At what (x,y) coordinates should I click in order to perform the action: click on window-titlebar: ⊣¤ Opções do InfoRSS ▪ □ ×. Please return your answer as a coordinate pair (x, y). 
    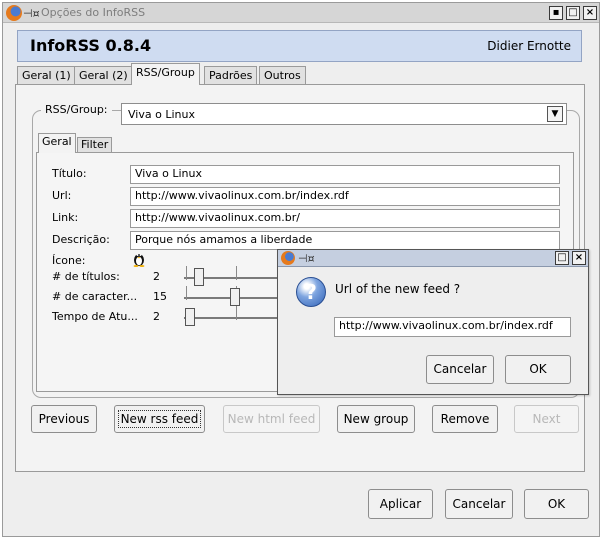
    Looking at the image, I should click on (301, 13).